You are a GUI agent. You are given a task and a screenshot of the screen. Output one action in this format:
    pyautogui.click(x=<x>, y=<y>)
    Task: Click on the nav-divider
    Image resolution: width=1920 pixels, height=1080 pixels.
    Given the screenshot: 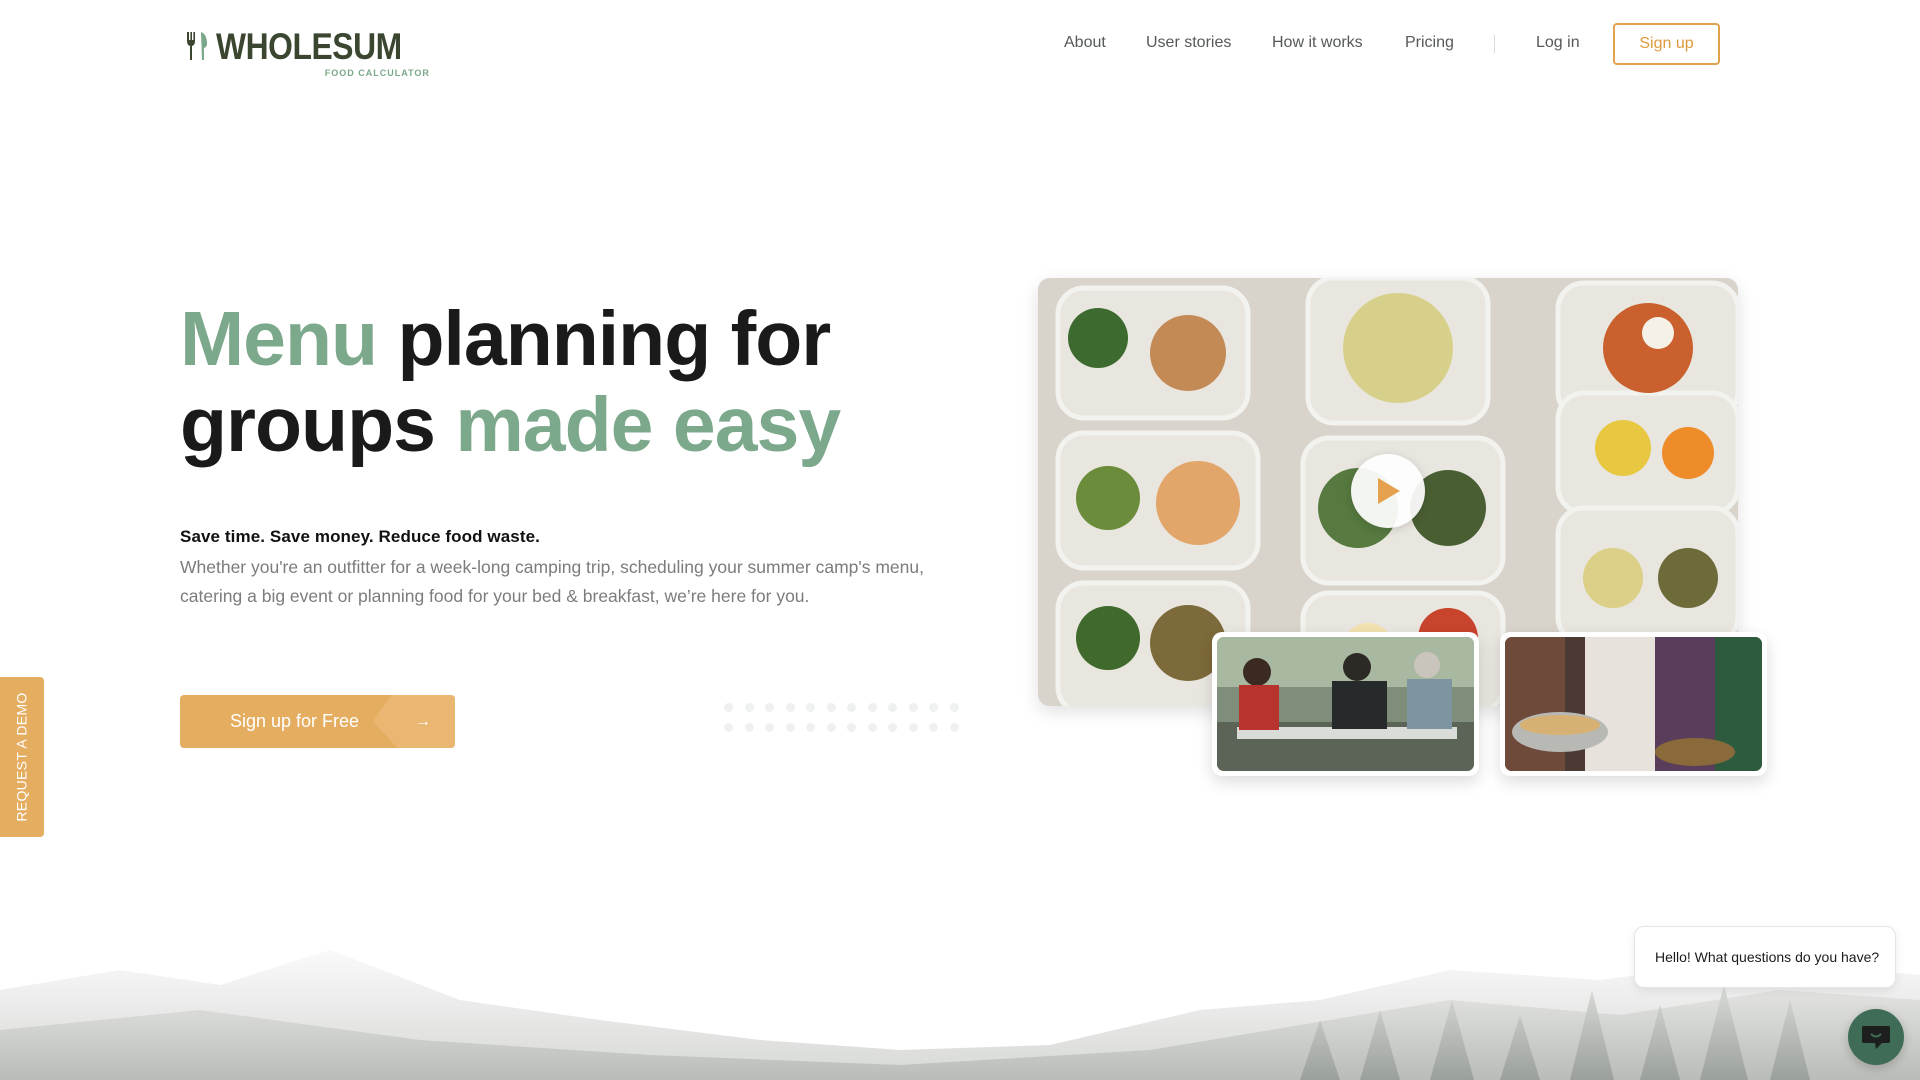 What is the action you would take?
    pyautogui.click(x=1494, y=44)
    